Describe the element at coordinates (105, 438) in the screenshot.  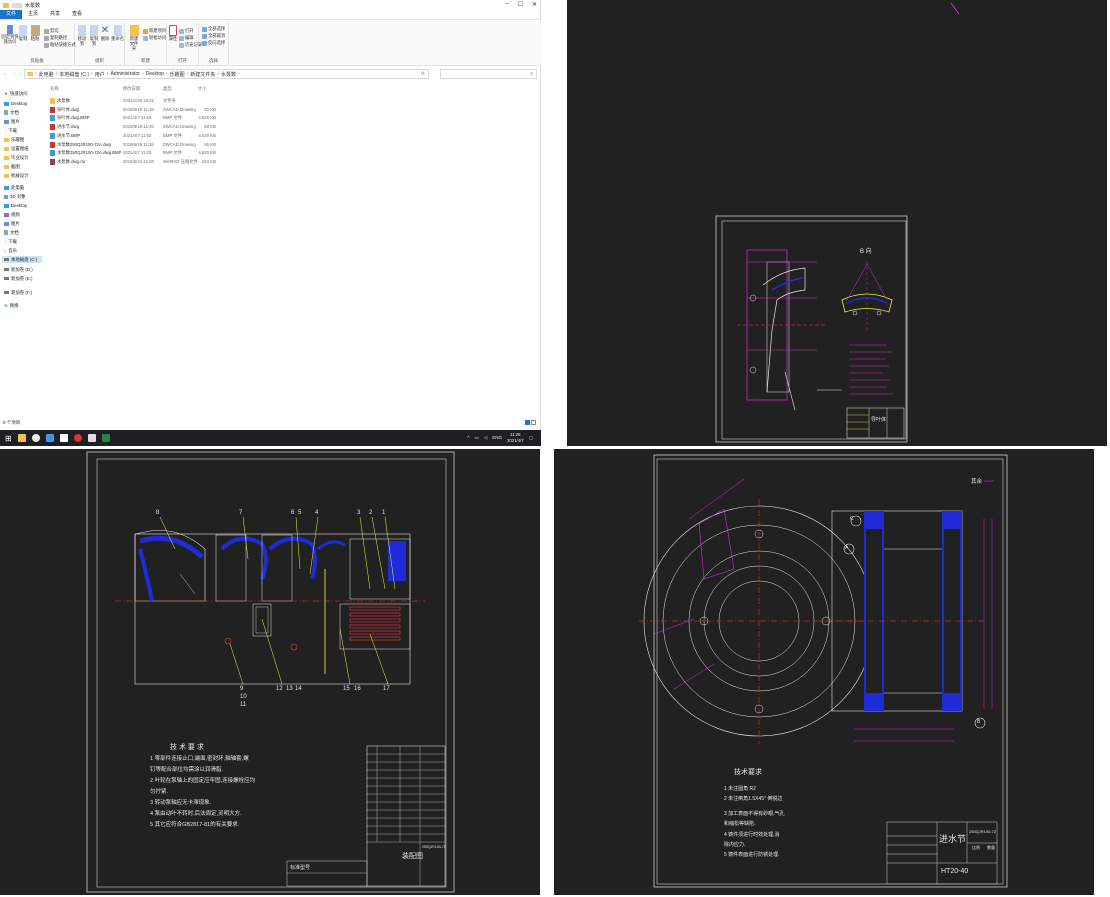
I see `excel-taskbar-icon` at that location.